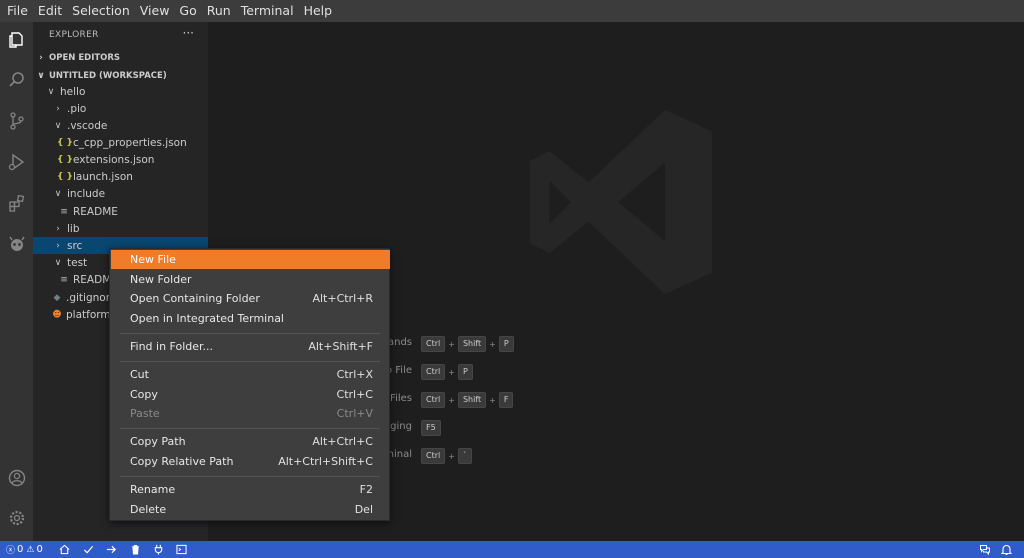  Describe the element at coordinates (250, 489) in the screenshot. I see `ctx-rename: Rename F2` at that location.